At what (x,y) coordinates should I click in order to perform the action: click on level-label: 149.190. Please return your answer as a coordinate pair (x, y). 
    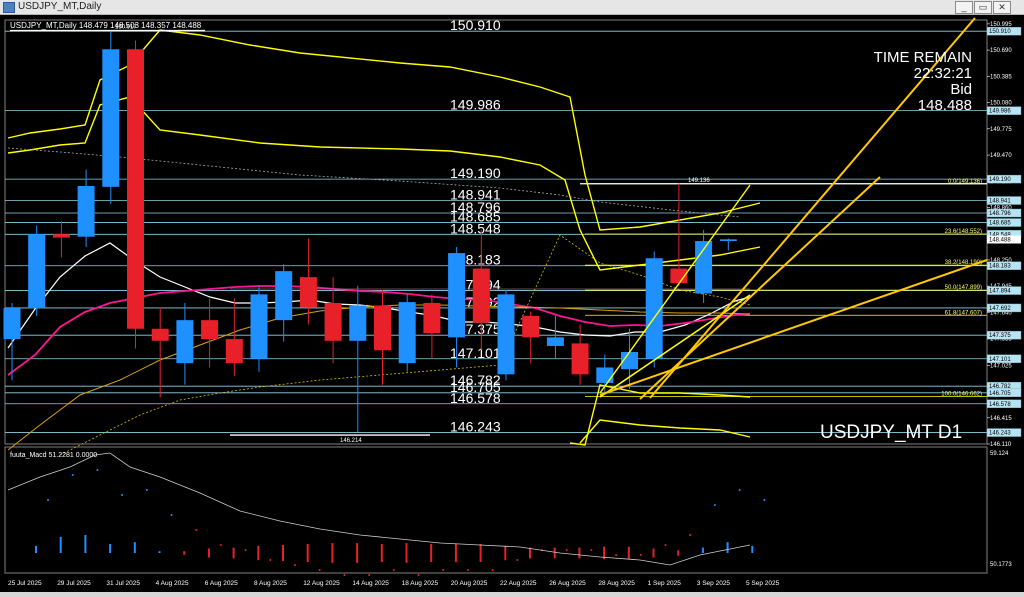
    Looking at the image, I should click on (475, 173).